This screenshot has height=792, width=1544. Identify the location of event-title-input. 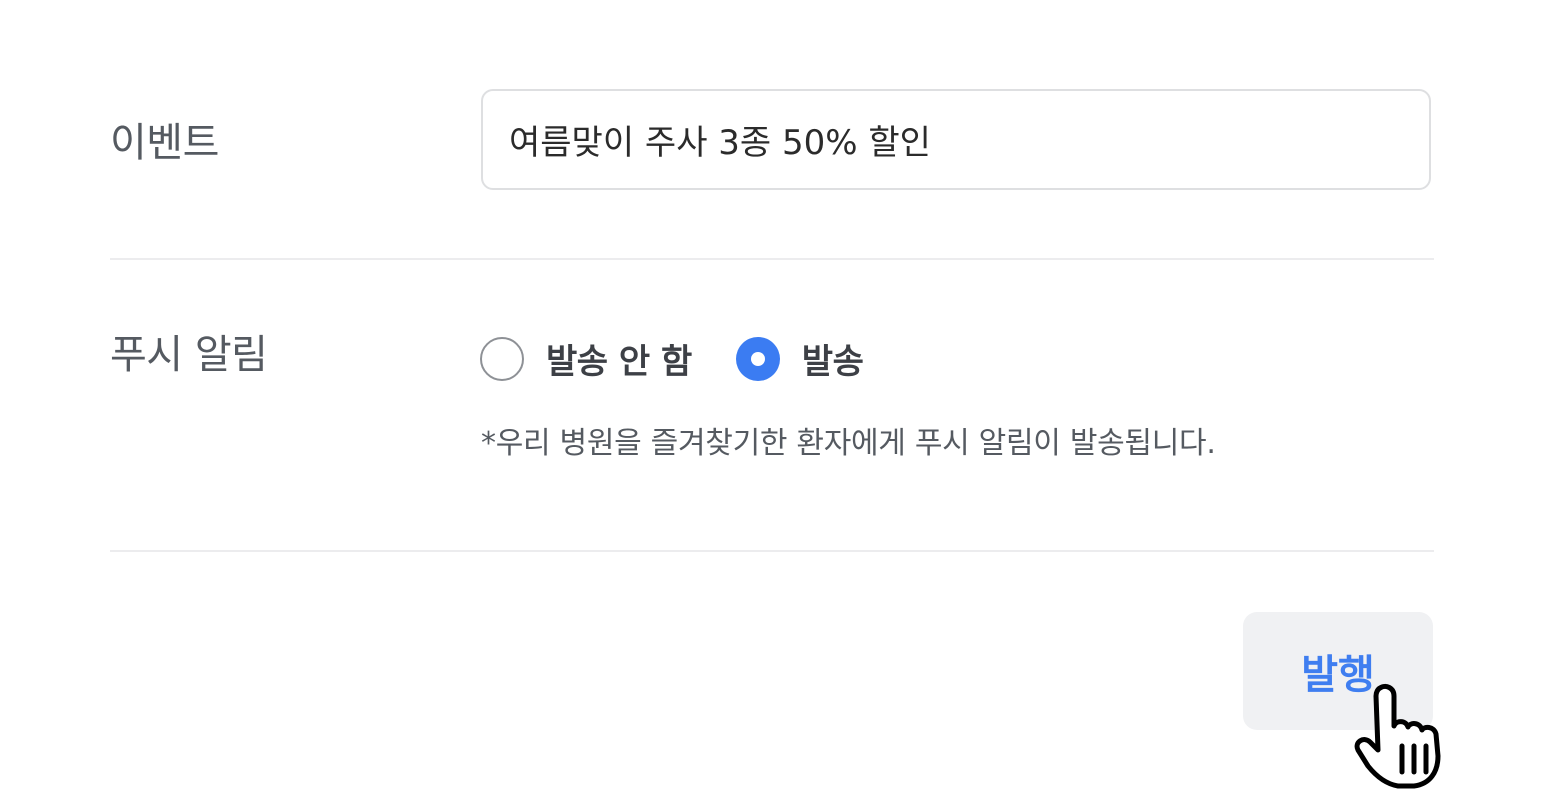
(956, 139).